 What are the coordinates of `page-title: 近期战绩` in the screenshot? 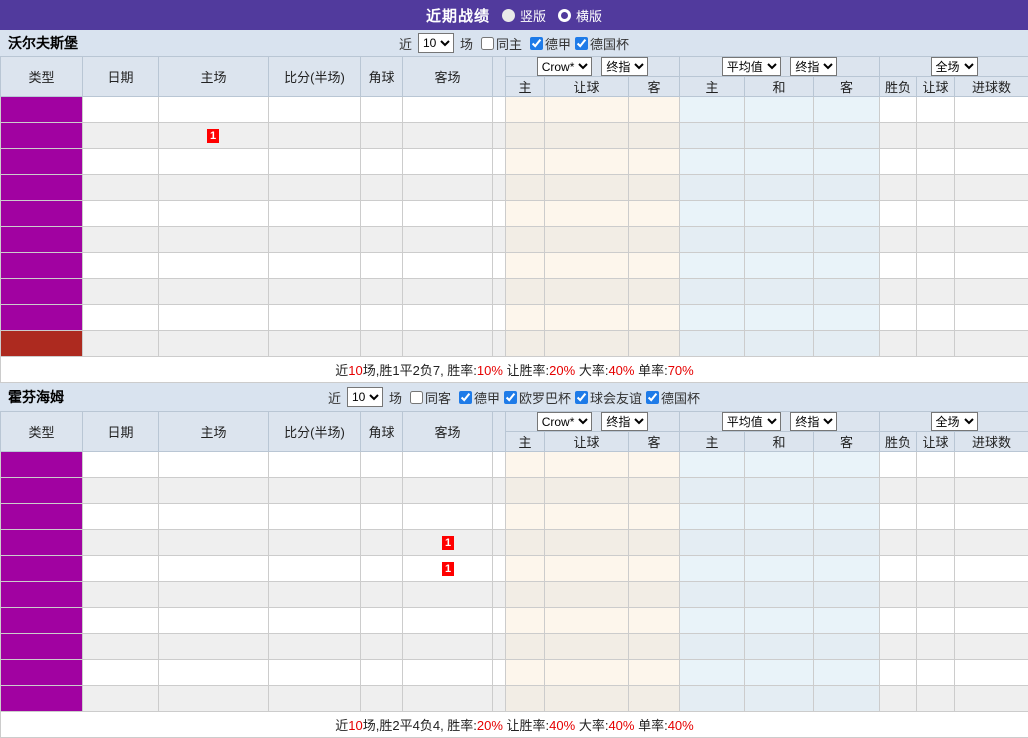 It's located at (458, 15).